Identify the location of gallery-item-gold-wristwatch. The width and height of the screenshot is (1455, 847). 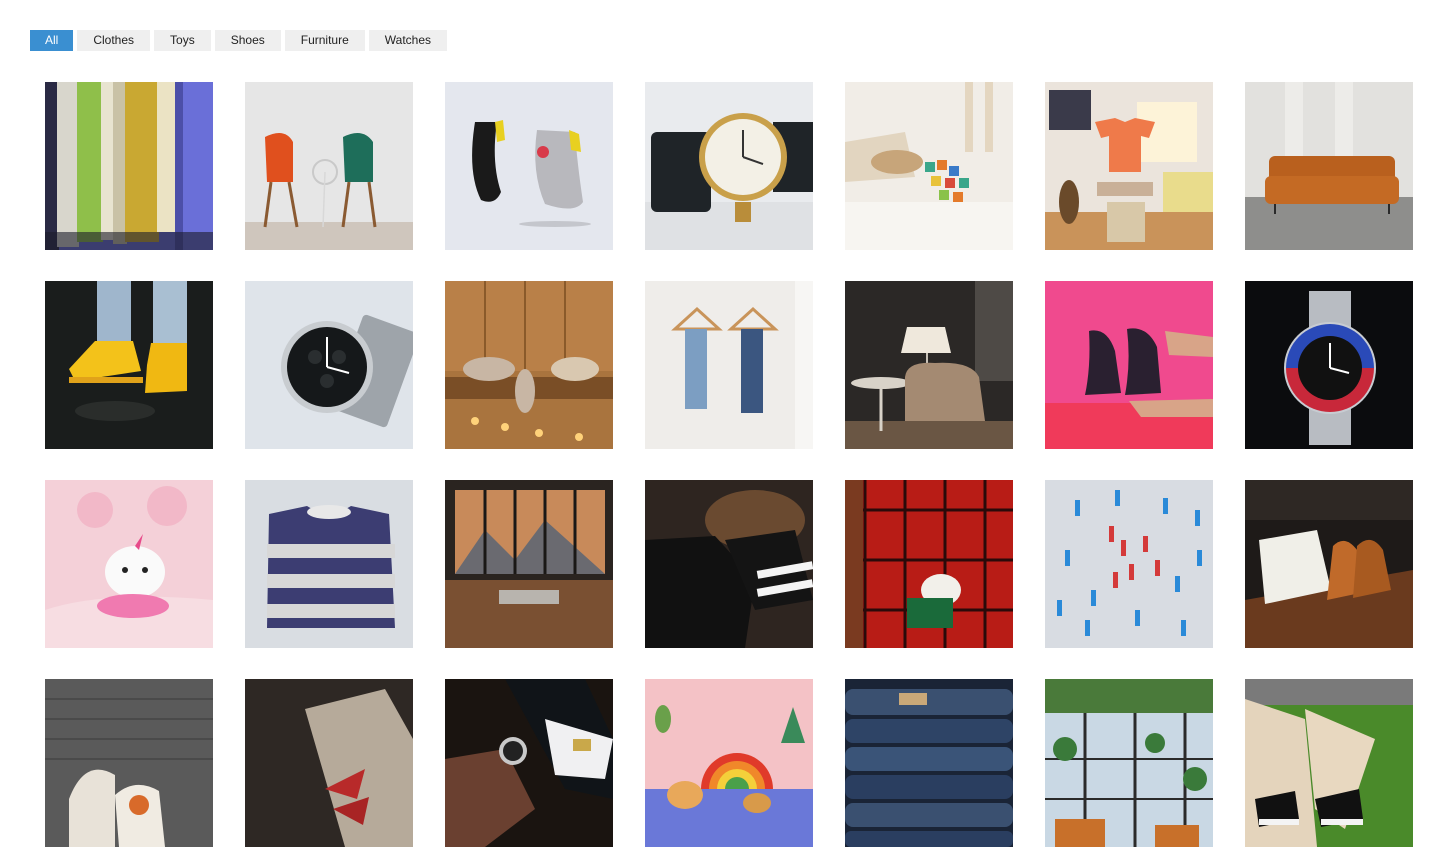
(729, 166).